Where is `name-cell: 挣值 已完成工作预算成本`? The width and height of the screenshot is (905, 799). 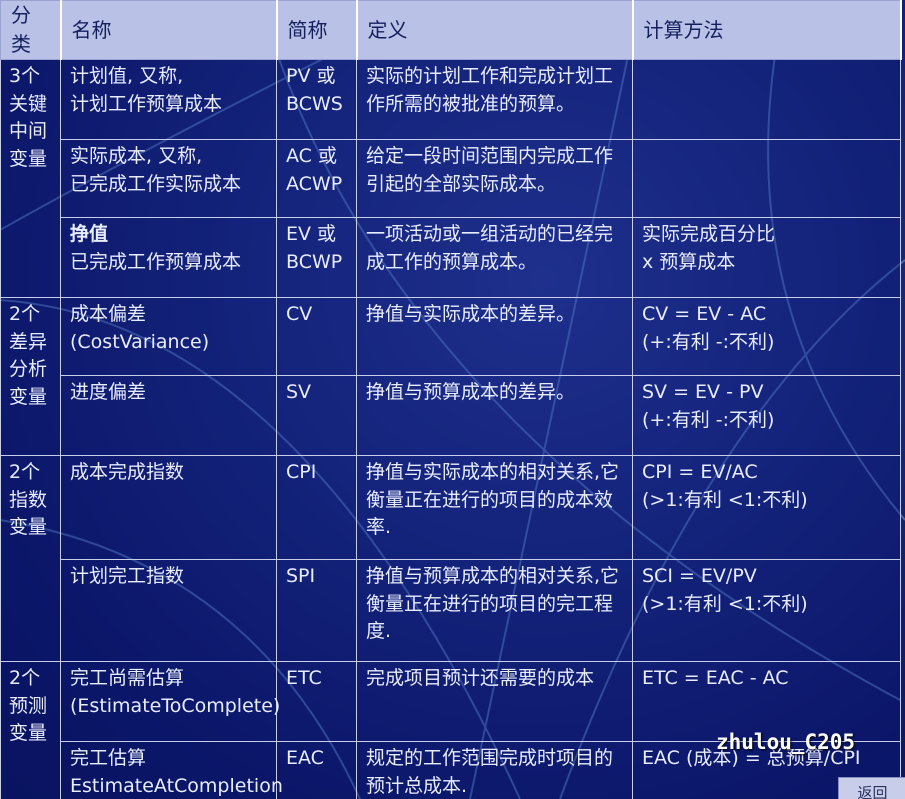 name-cell: 挣值 已完成工作预算成本 is located at coordinates (168, 257).